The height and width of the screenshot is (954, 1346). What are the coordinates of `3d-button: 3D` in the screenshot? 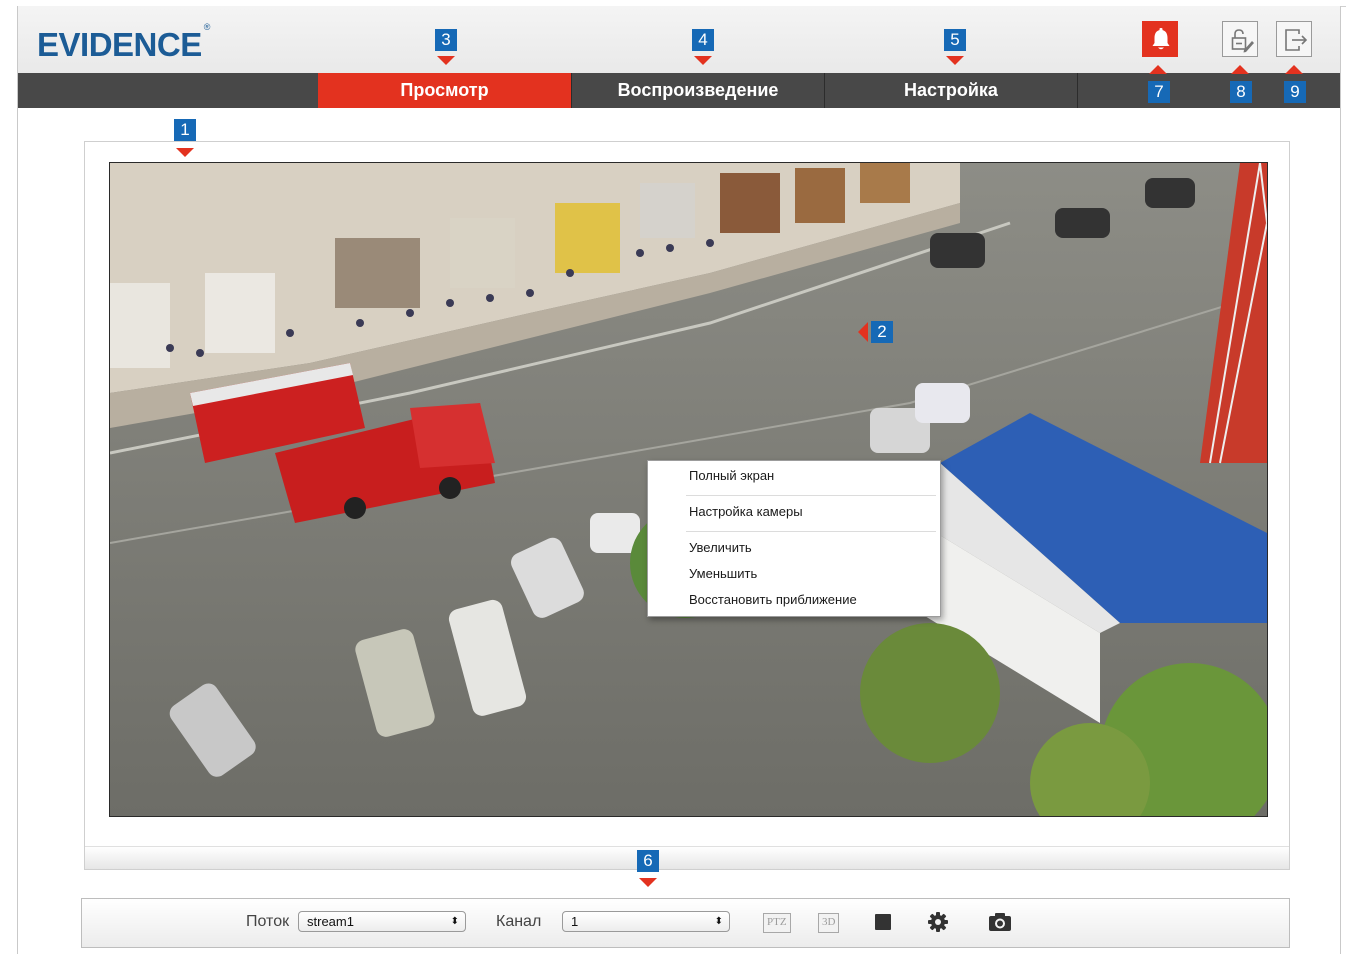 It's located at (829, 923).